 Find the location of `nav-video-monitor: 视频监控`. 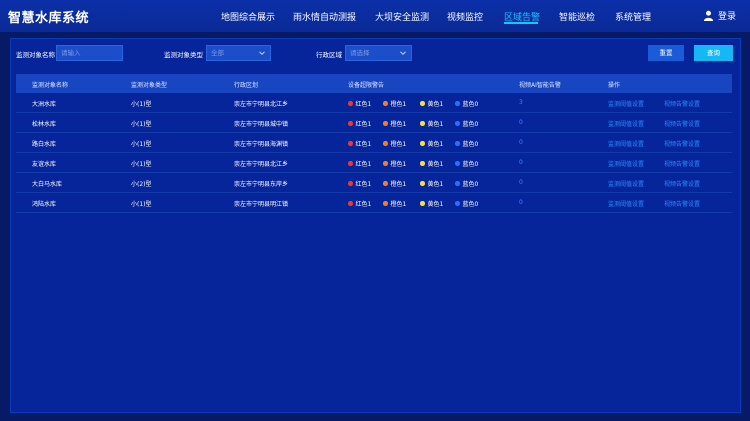

nav-video-monitor: 视频监控 is located at coordinates (465, 16).